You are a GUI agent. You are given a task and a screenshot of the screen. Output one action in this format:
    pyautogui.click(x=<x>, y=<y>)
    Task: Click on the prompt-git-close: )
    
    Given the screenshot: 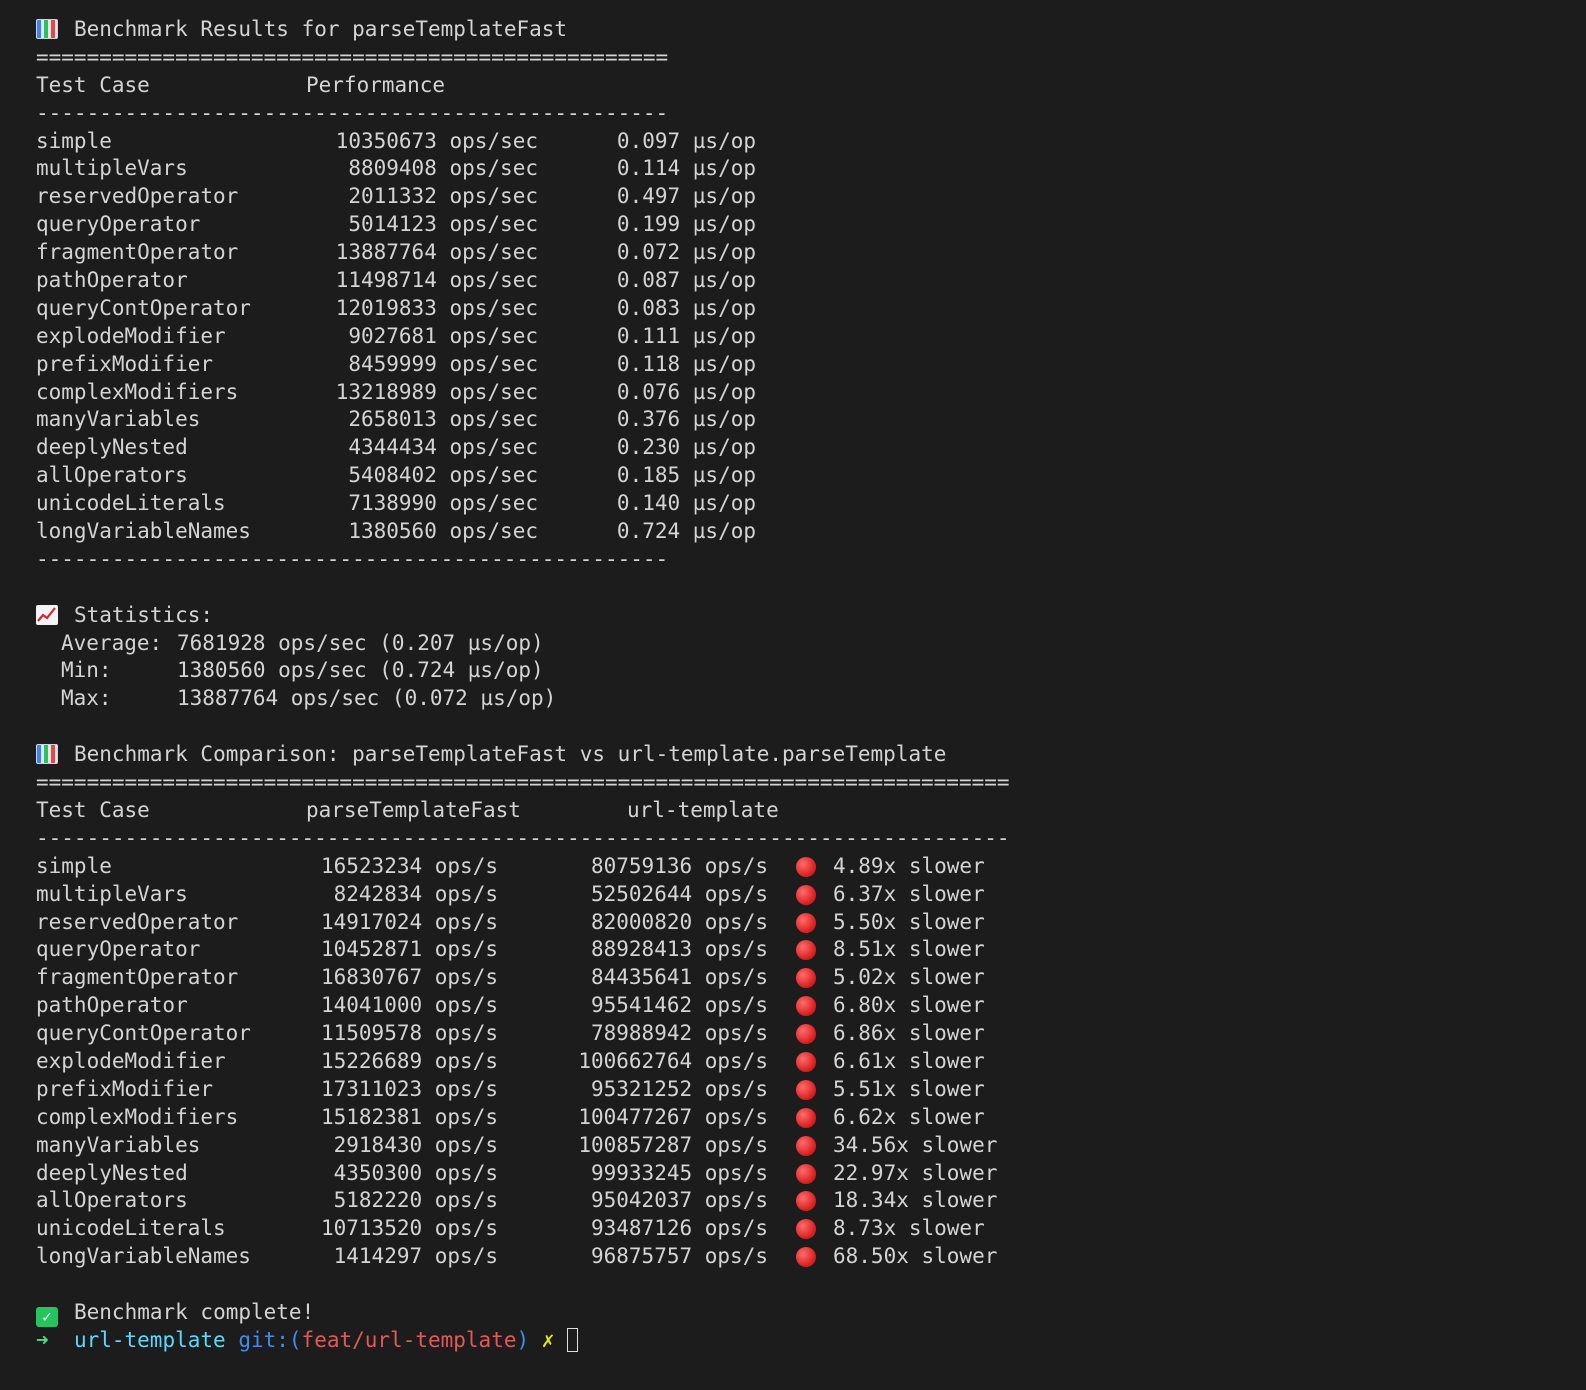 What is the action you would take?
    pyautogui.click(x=523, y=1339)
    